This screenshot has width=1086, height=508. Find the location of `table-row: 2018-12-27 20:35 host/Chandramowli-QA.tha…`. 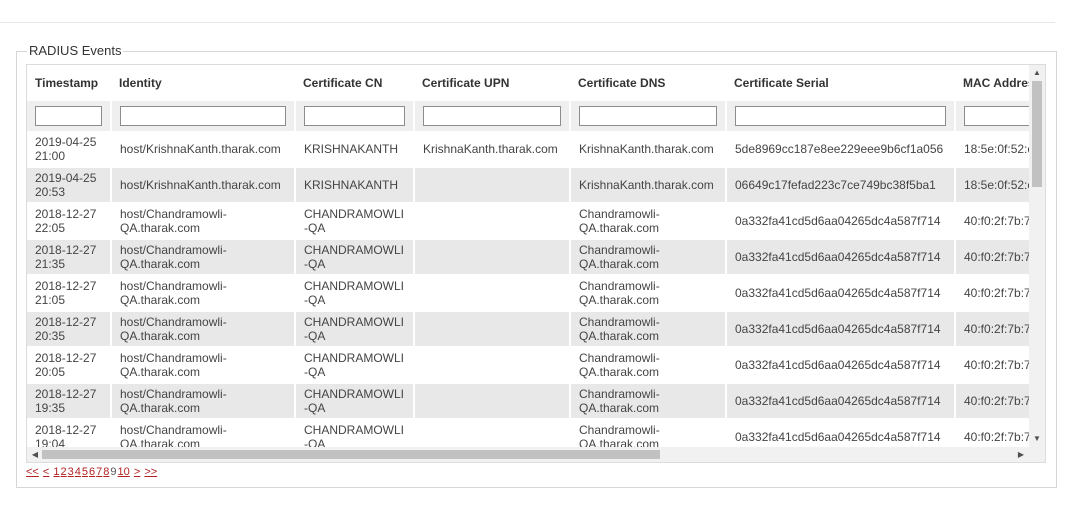

table-row: 2018-12-27 20:35 host/Chandramowli-QA.tha… is located at coordinates (529, 329).